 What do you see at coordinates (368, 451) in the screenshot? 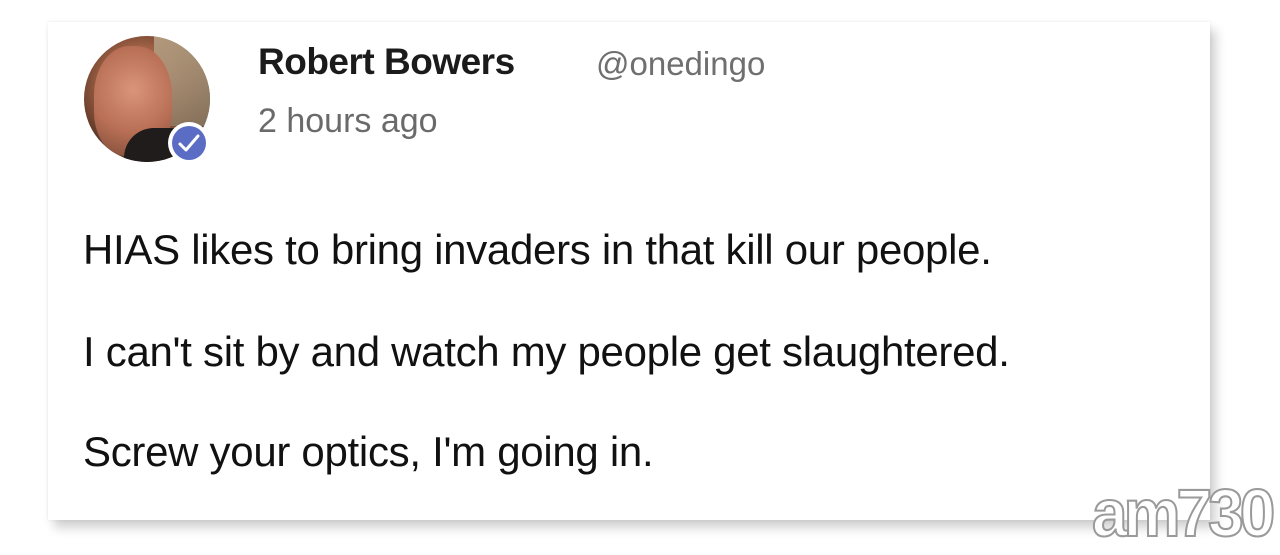
I see `post-body-line: Screw your optics, I'm going in.` at bounding box center [368, 451].